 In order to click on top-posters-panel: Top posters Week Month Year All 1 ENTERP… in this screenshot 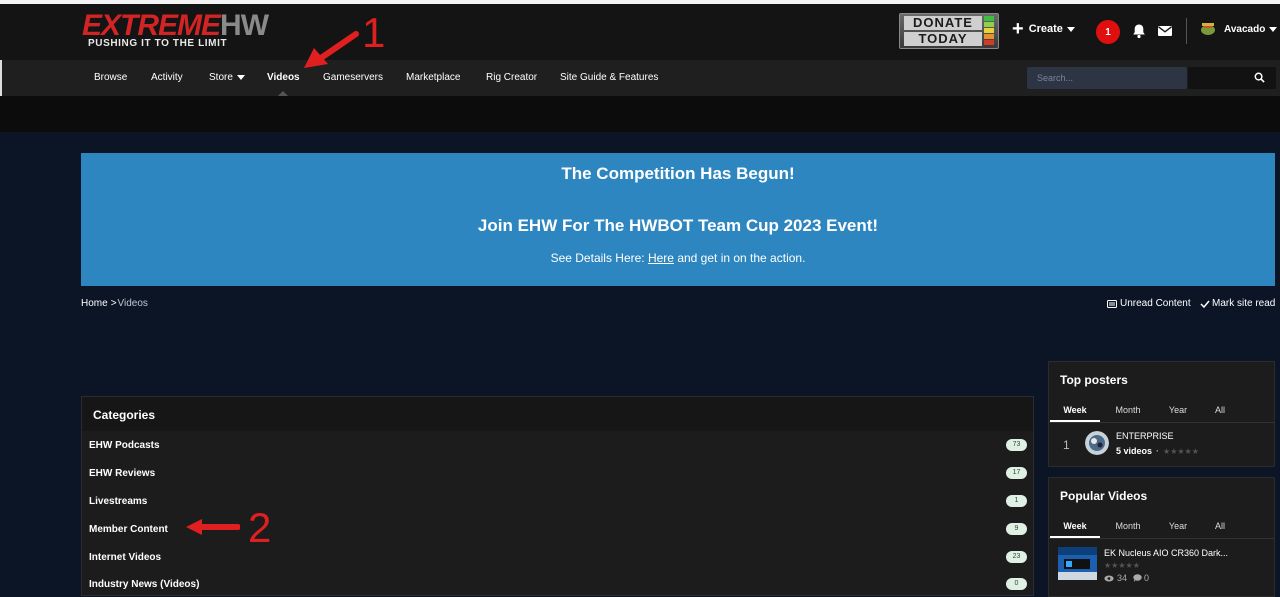, I will do `click(1161, 414)`.